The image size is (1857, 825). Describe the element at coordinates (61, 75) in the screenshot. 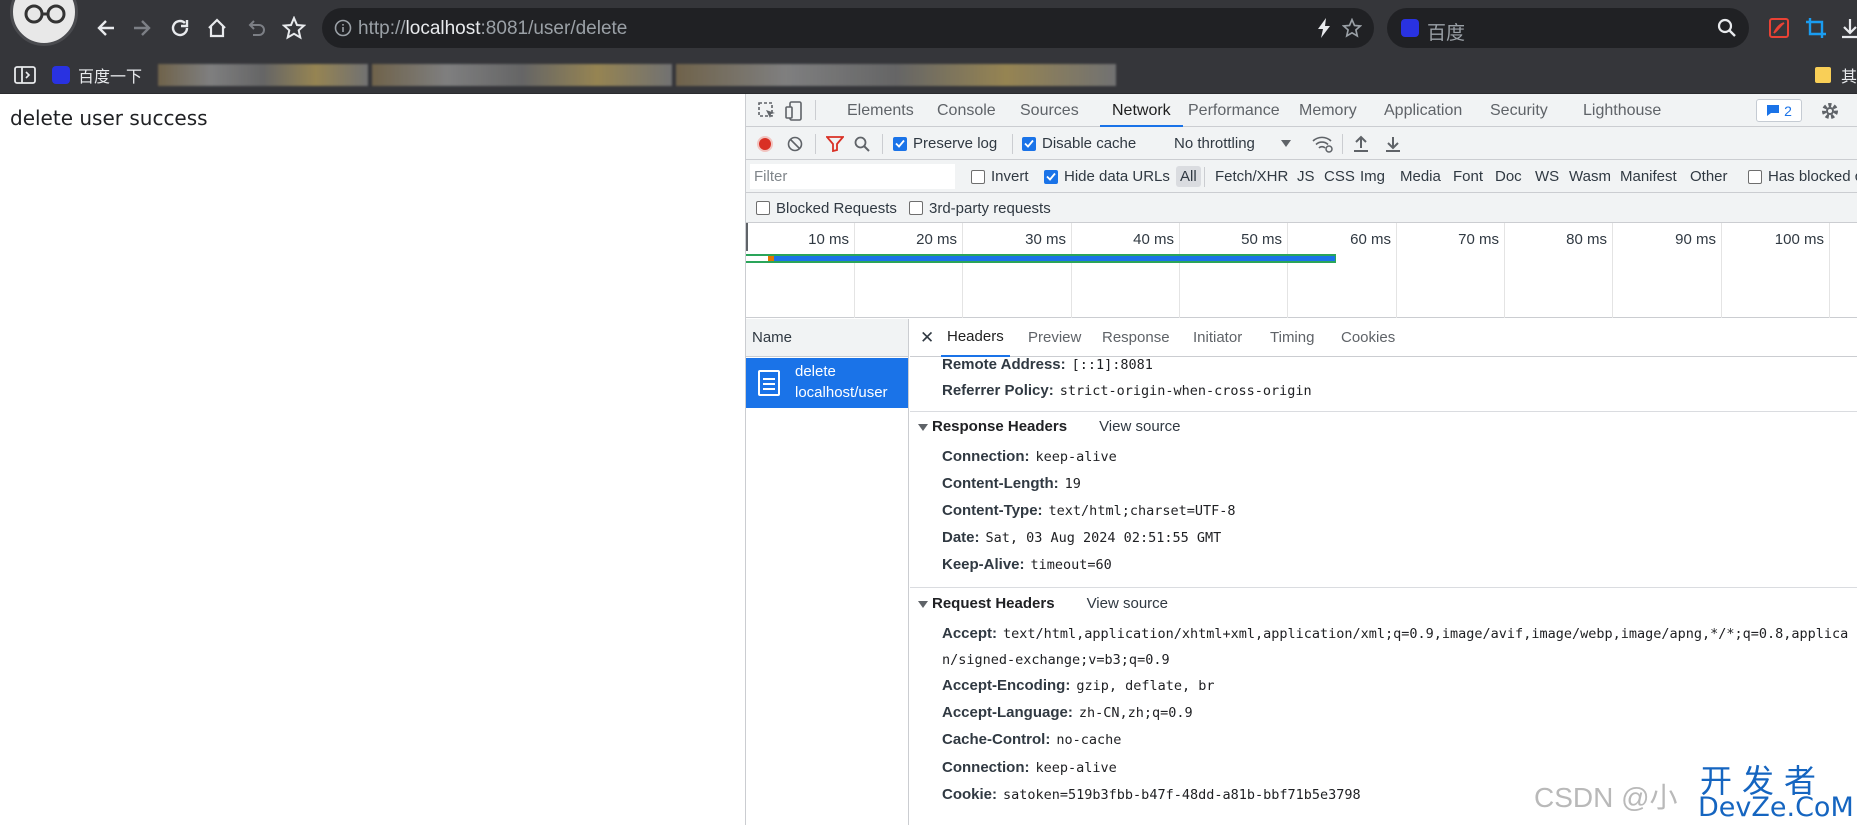

I see `baidu-paw-icon` at that location.